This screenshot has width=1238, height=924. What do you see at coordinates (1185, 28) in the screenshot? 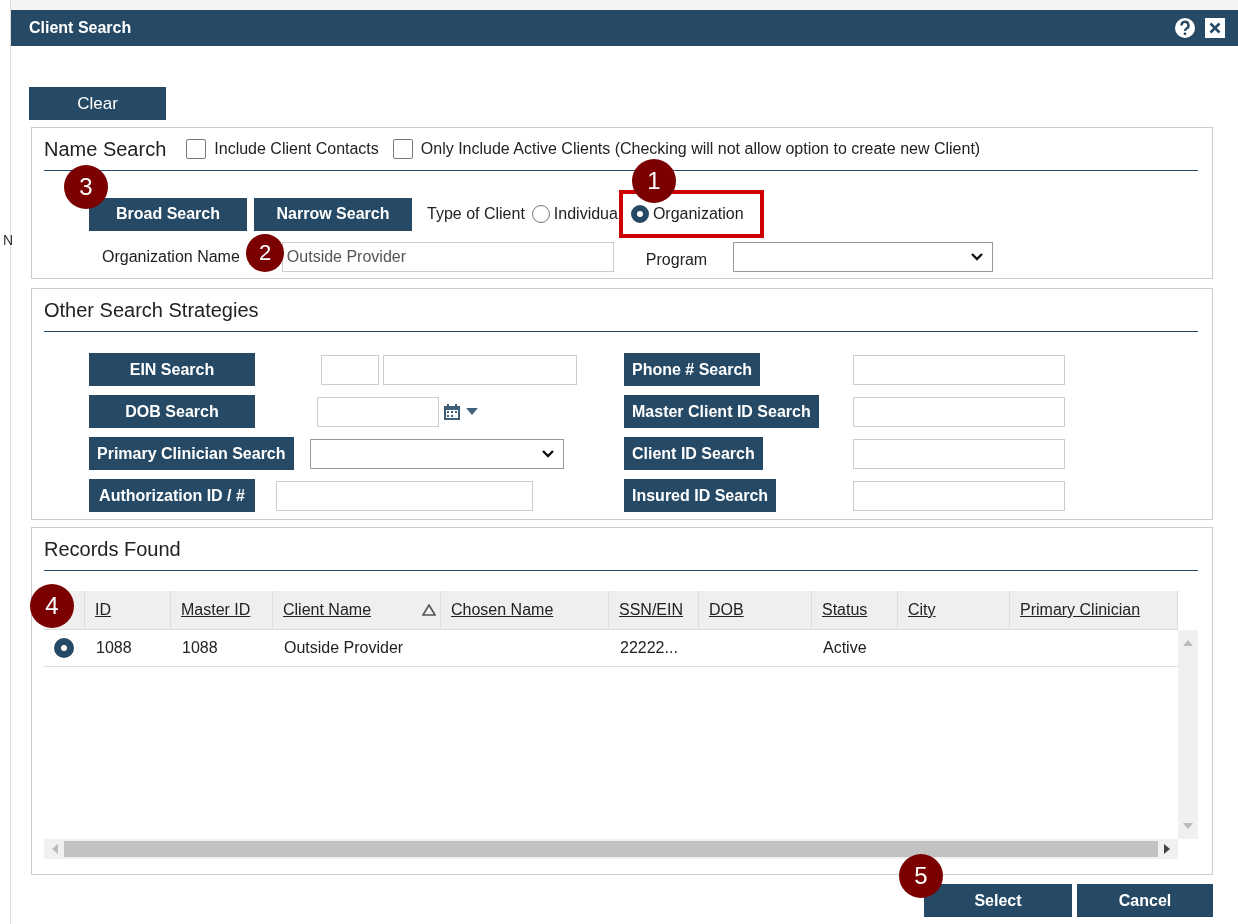
I see `help-icon` at bounding box center [1185, 28].